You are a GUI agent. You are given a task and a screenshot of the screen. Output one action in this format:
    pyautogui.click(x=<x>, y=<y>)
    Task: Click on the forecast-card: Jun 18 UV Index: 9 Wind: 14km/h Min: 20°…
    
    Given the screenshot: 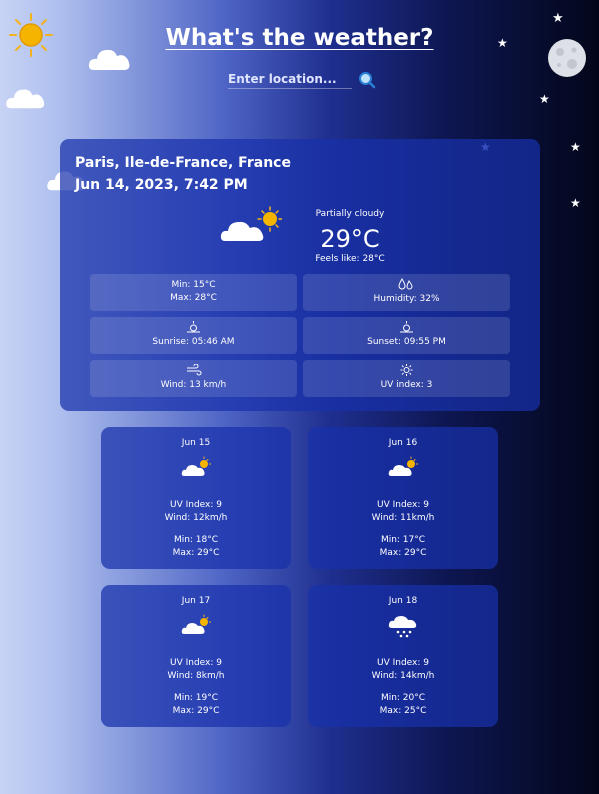 What is the action you would take?
    pyautogui.click(x=403, y=656)
    